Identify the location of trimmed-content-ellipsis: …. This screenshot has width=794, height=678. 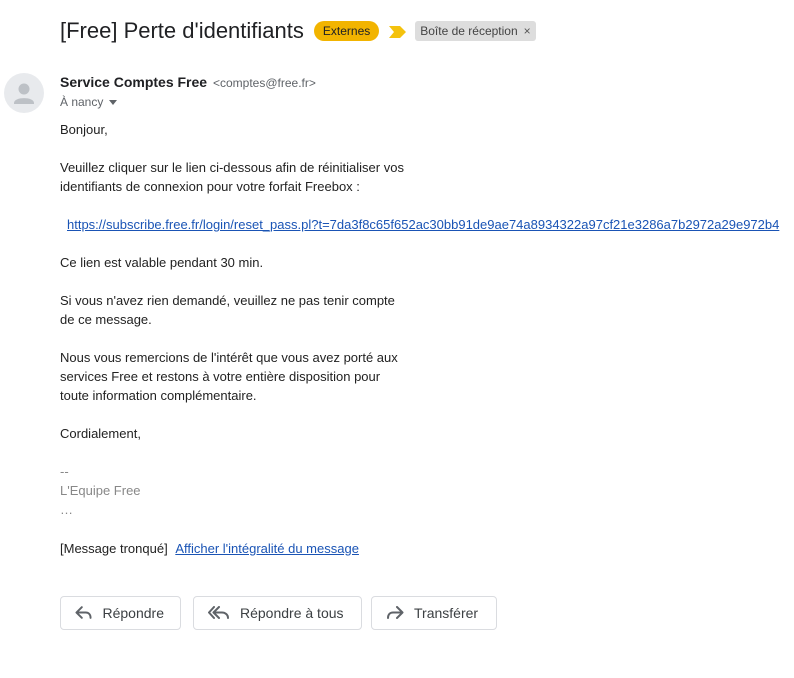
(66, 509).